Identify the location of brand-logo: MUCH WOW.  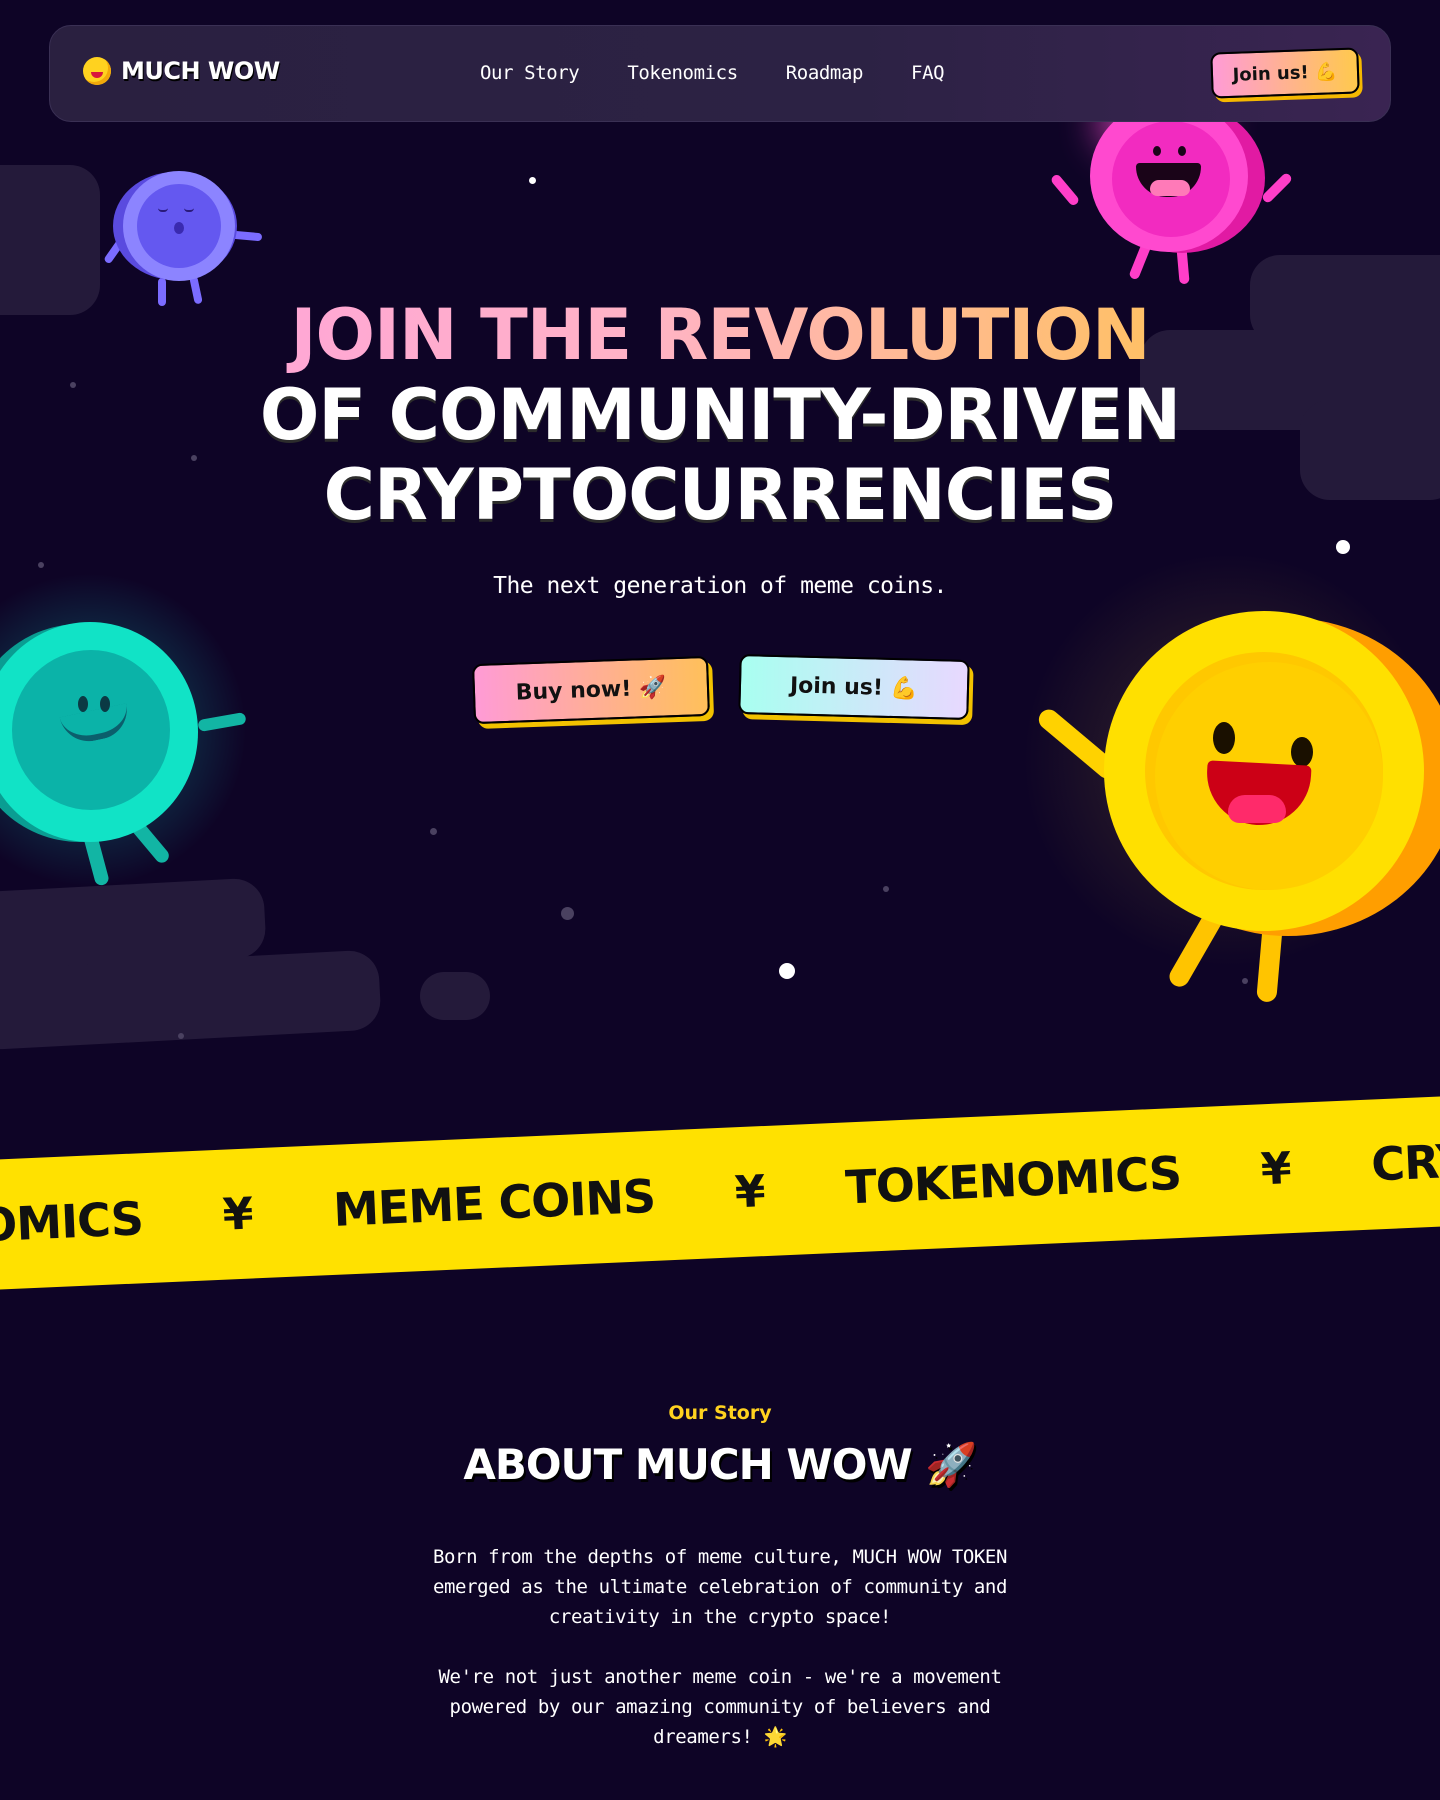
(181, 71).